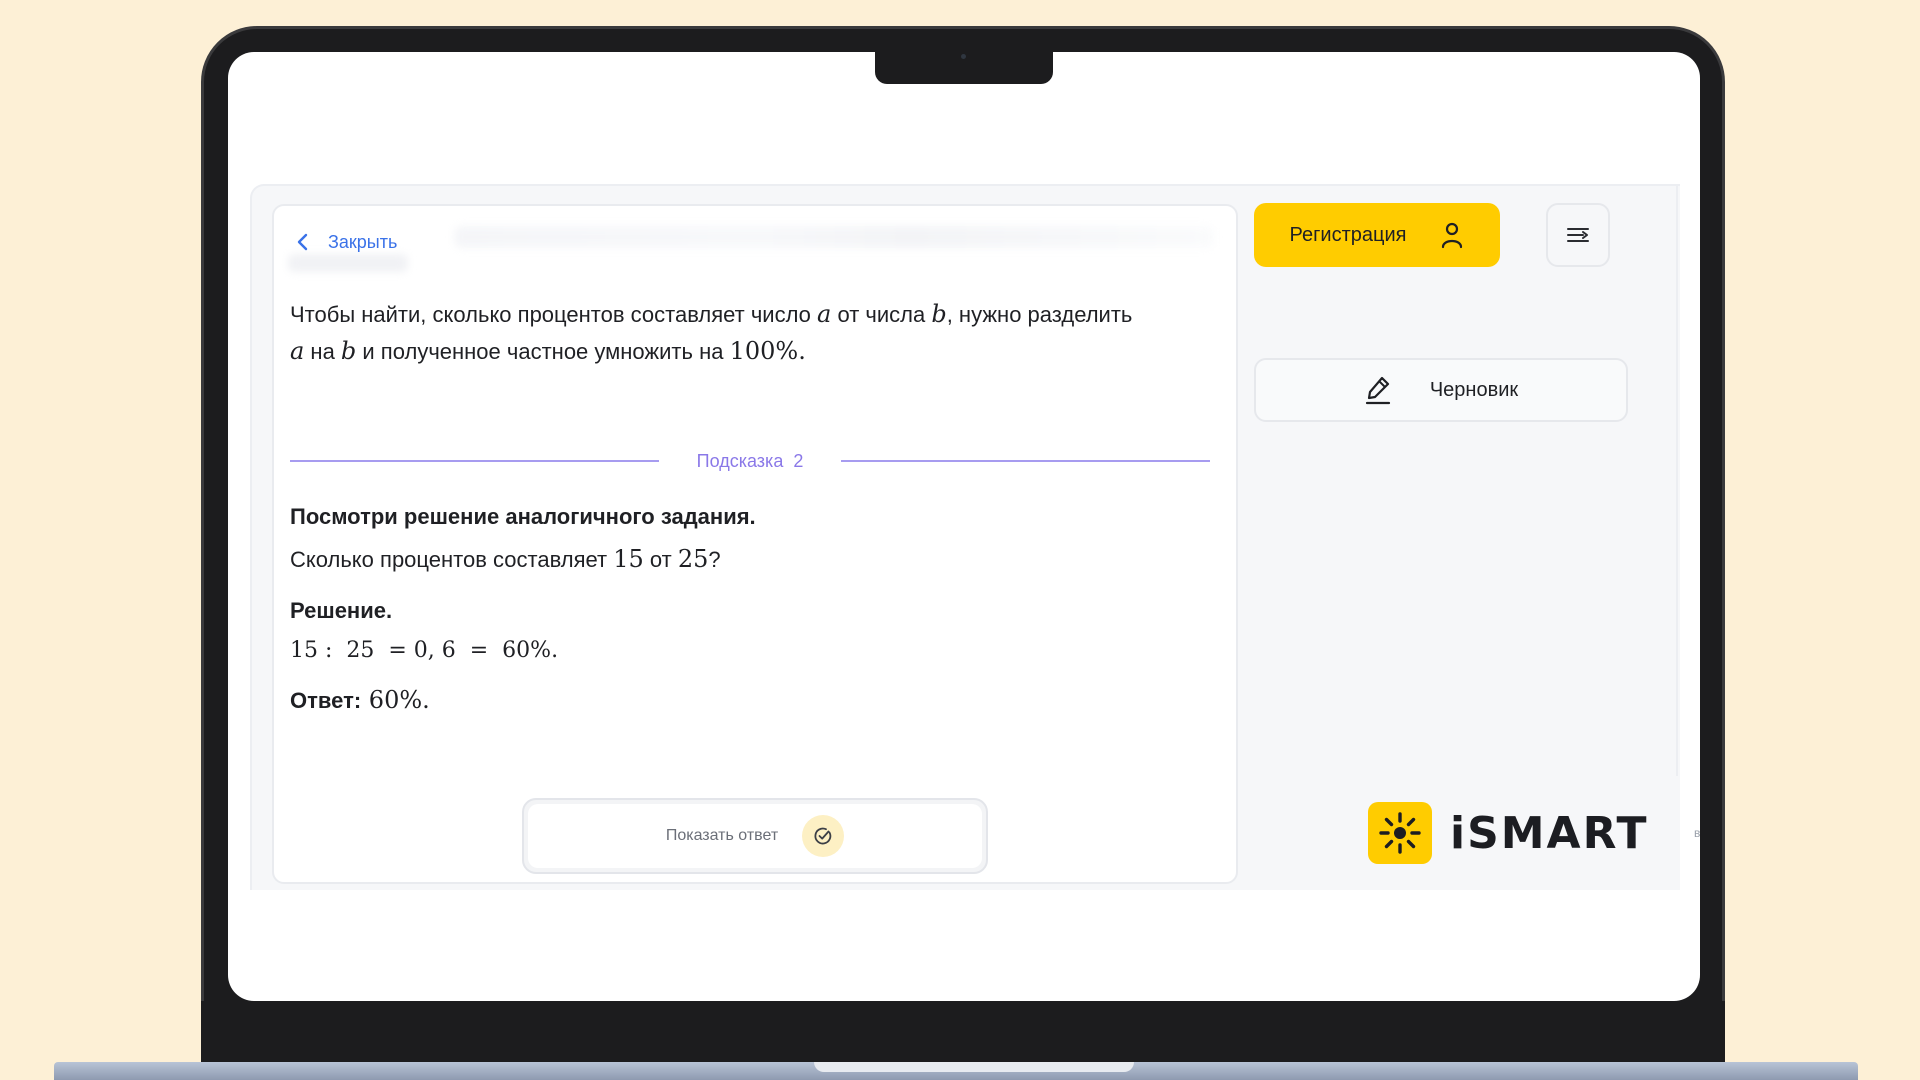  What do you see at coordinates (881, 314) in the screenshot?
I see `hint-1-text-part: от числа` at bounding box center [881, 314].